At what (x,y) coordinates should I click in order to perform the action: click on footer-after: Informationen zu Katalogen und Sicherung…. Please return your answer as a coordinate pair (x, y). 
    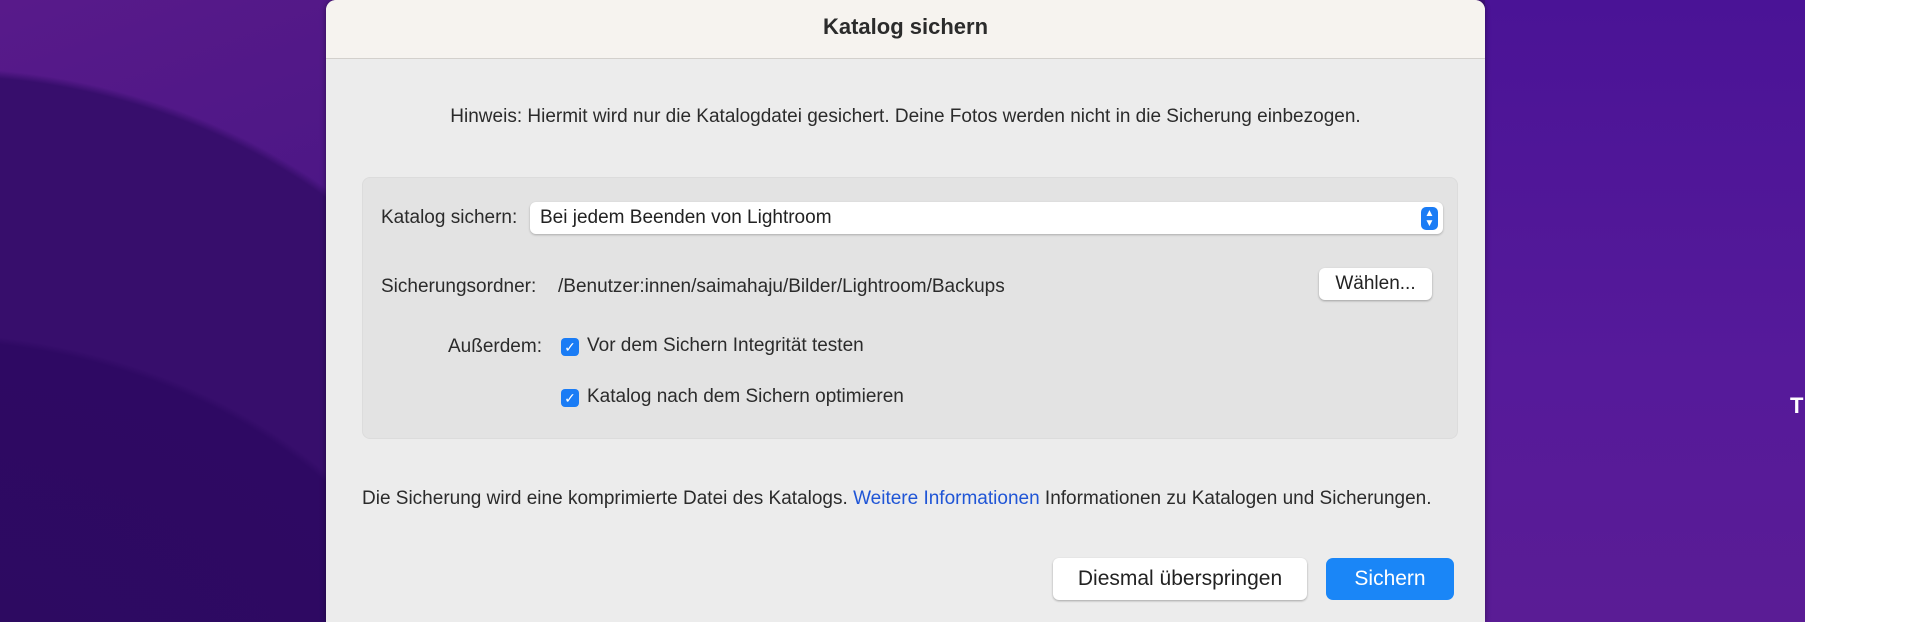
    Looking at the image, I should click on (1238, 498).